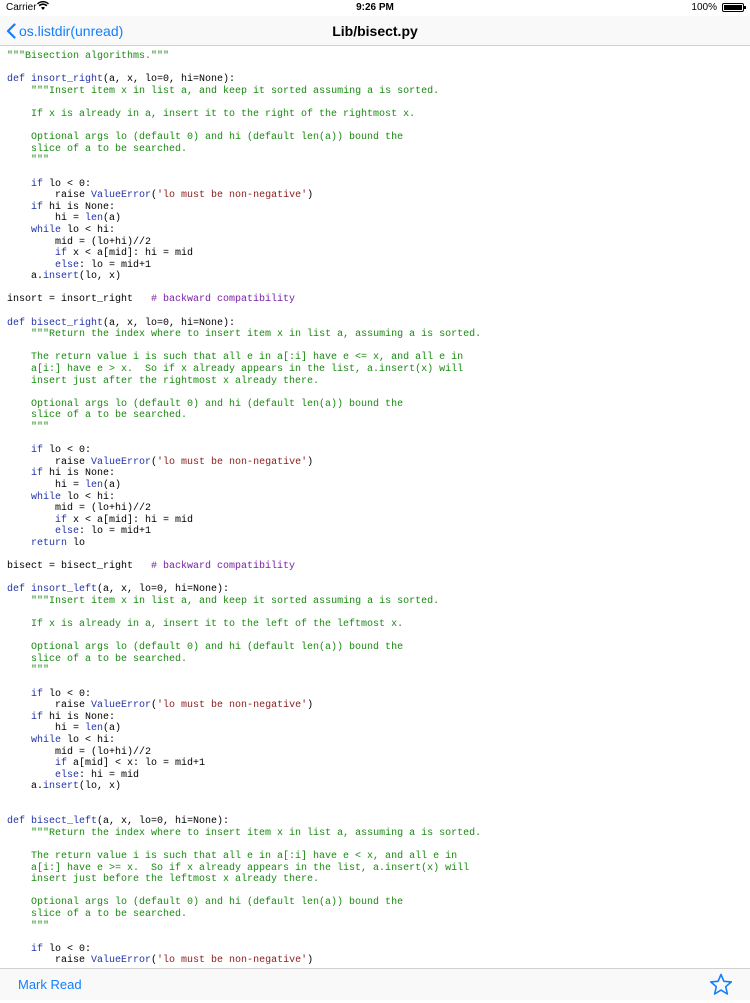 Image resolution: width=750 pixels, height=1003 pixels. What do you see at coordinates (61, 787) in the screenshot?
I see `code-token: insert` at bounding box center [61, 787].